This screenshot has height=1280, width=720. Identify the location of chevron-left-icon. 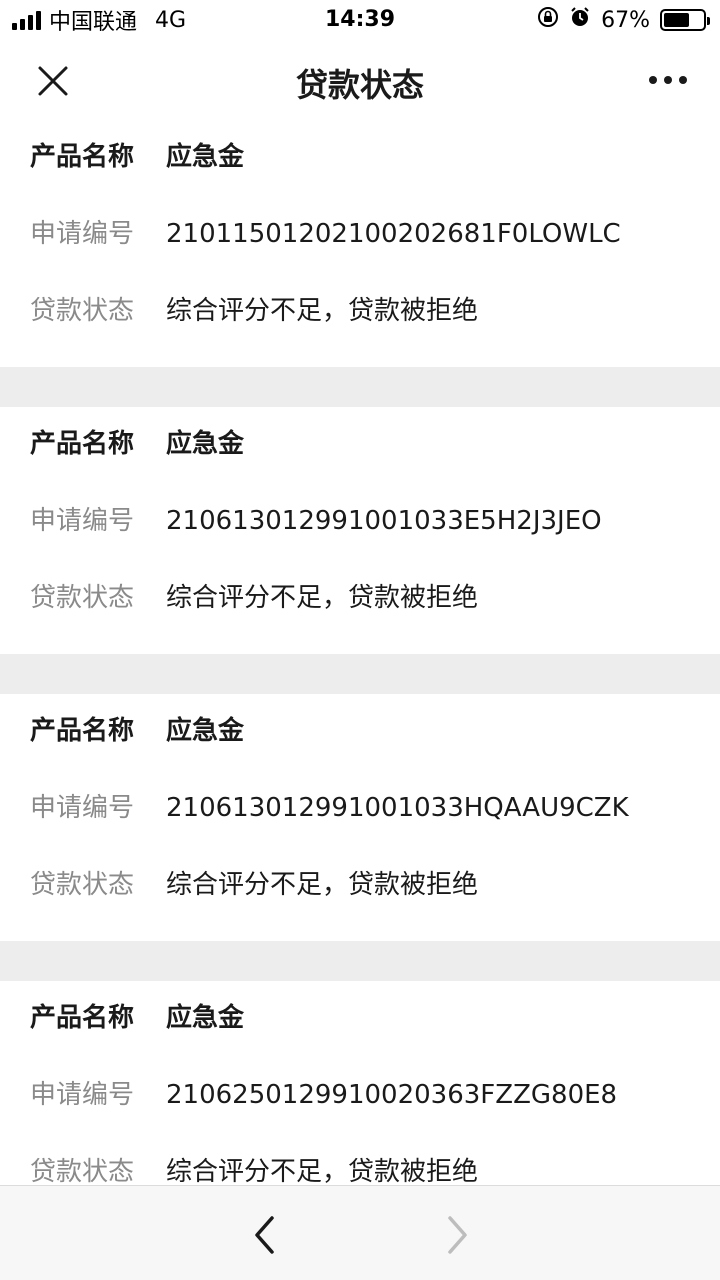
(264, 1235).